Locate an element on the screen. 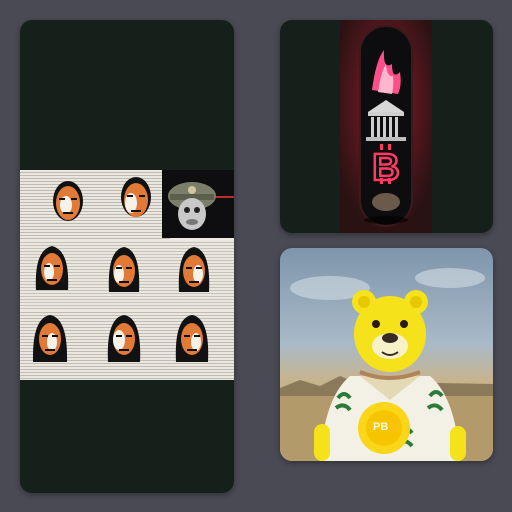  bear-badge-text: PB is located at coordinates (381, 427).